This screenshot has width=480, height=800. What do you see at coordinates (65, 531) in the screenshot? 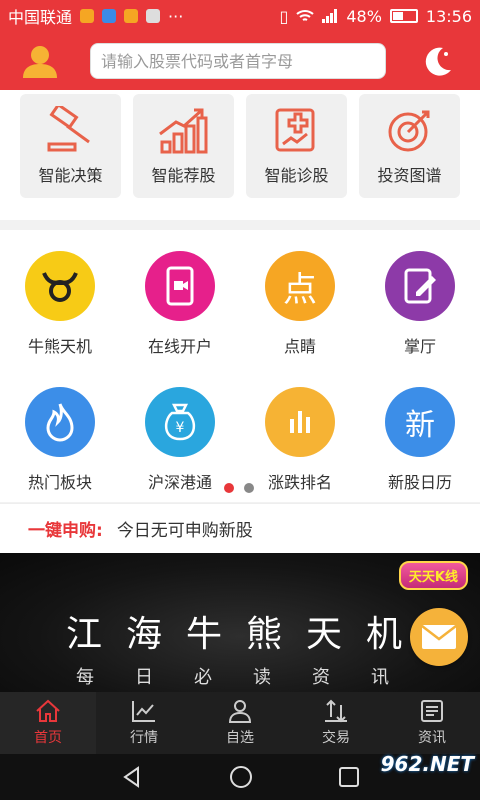
I see `ipo-title: 一键申购:` at bounding box center [65, 531].